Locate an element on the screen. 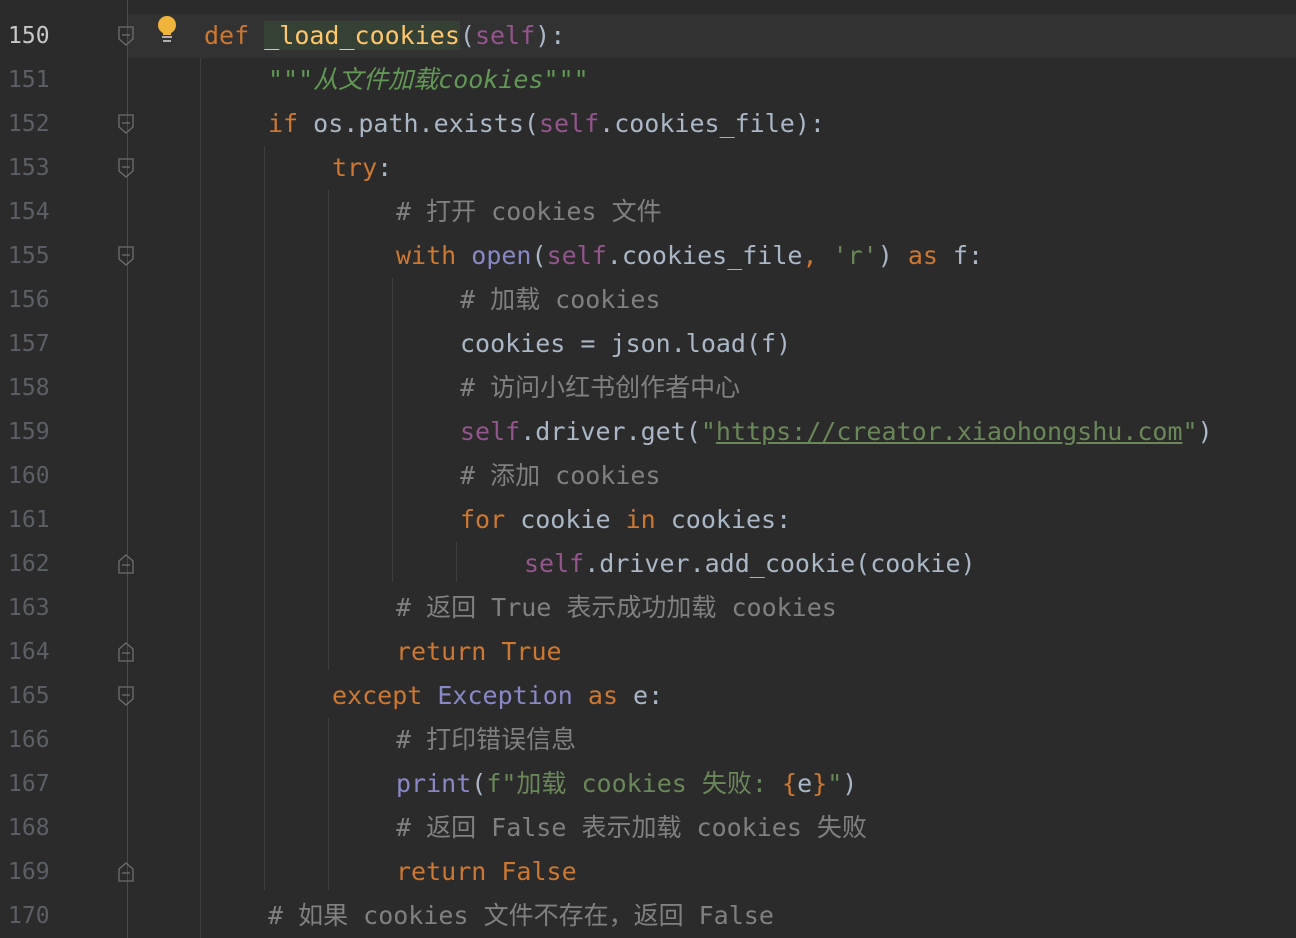 This screenshot has height=938, width=1296. line-number: 167 is located at coordinates (38, 784).